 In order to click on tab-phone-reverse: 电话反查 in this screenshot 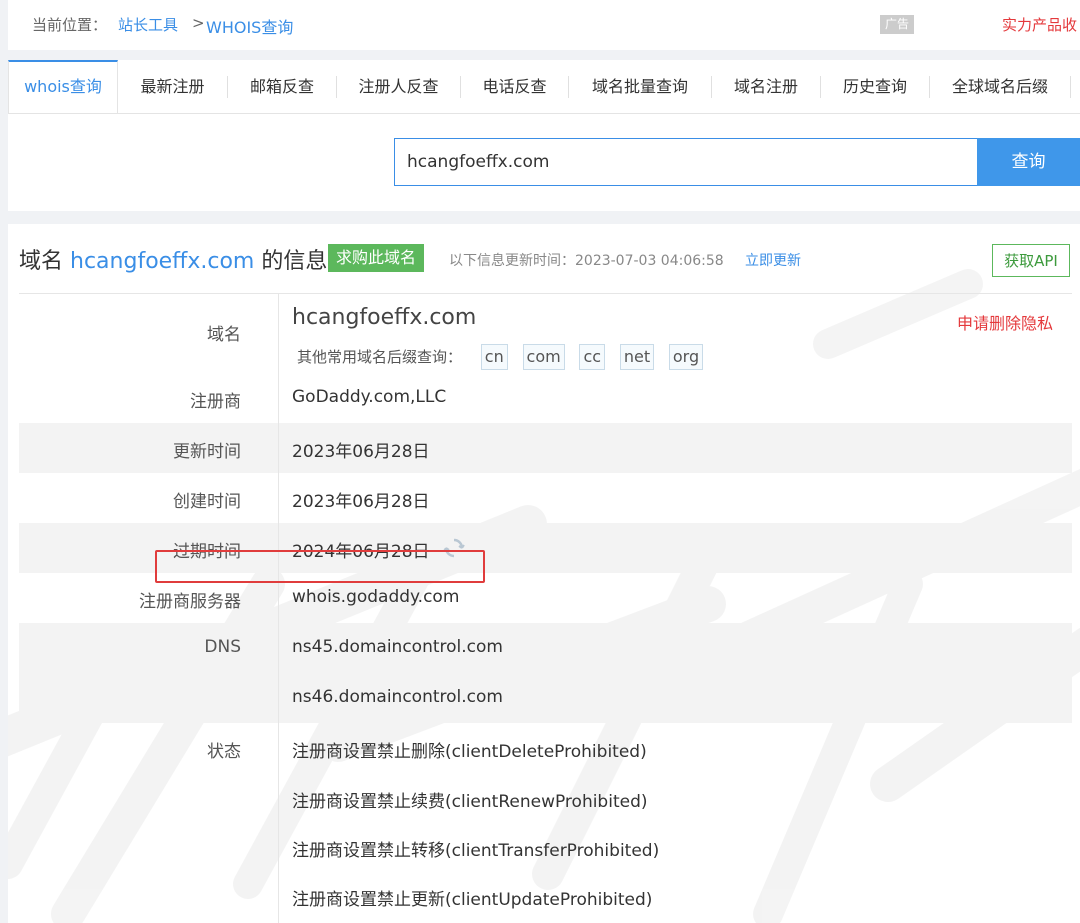, I will do `click(514, 86)`.